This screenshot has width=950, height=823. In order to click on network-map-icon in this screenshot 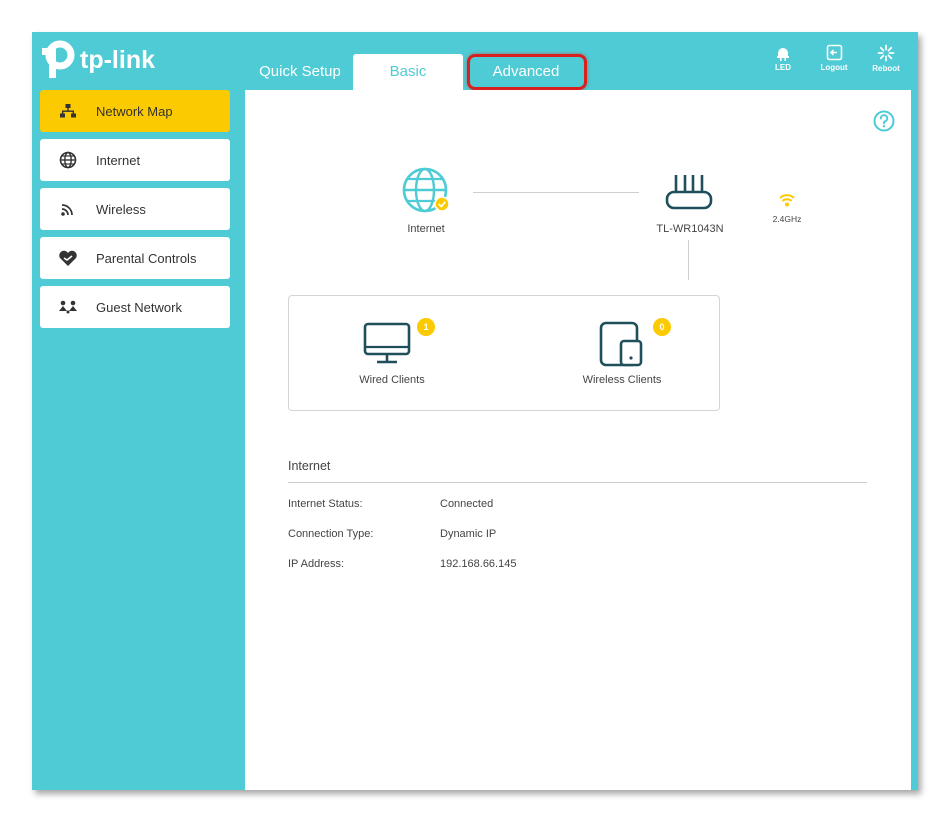, I will do `click(68, 111)`.